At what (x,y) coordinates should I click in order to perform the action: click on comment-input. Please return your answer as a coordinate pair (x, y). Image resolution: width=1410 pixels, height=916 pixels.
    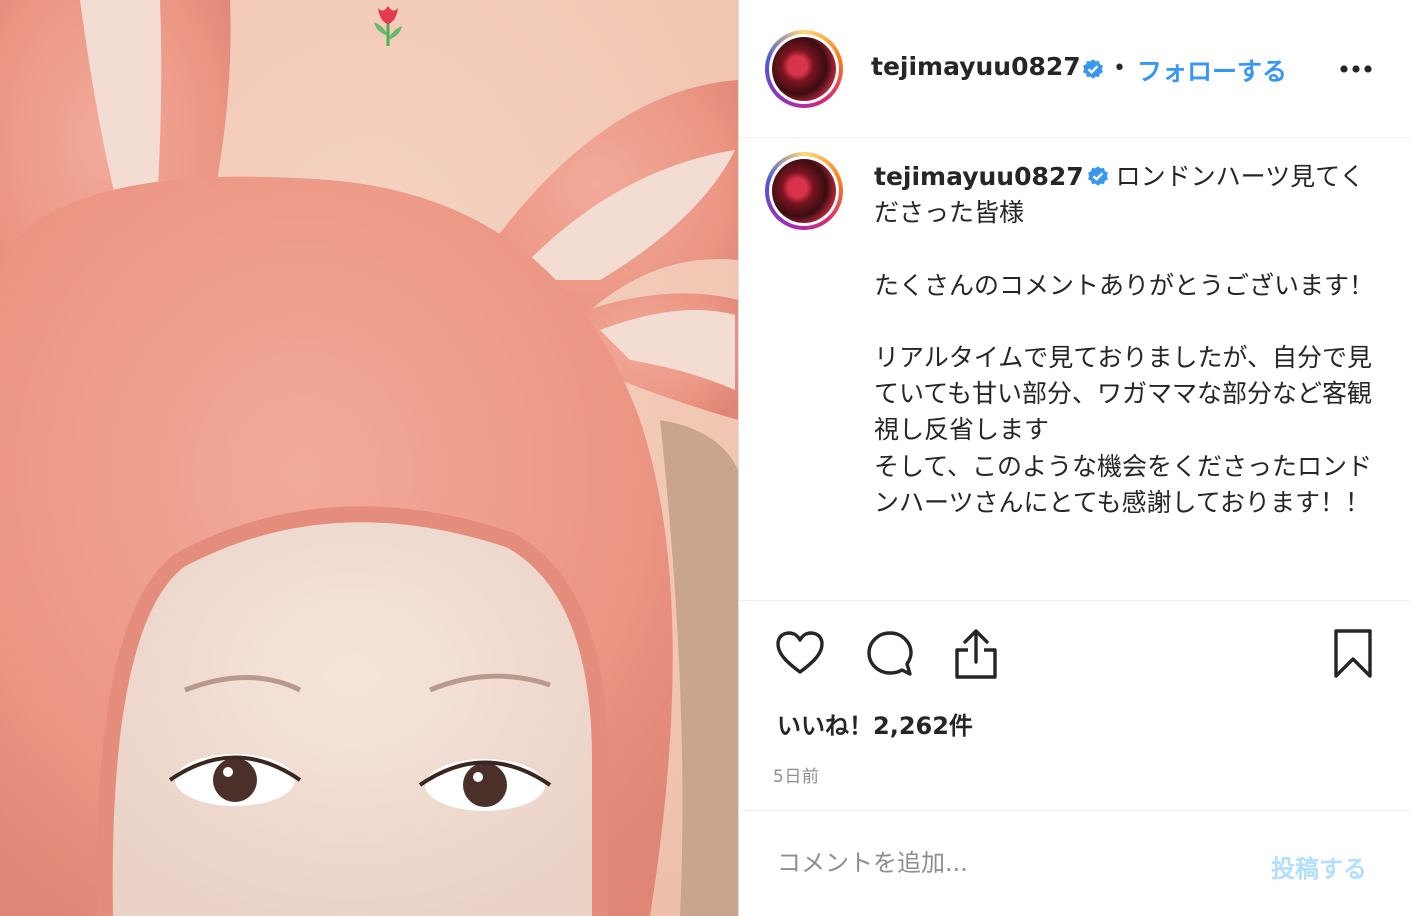
    Looking at the image, I should click on (1007, 863).